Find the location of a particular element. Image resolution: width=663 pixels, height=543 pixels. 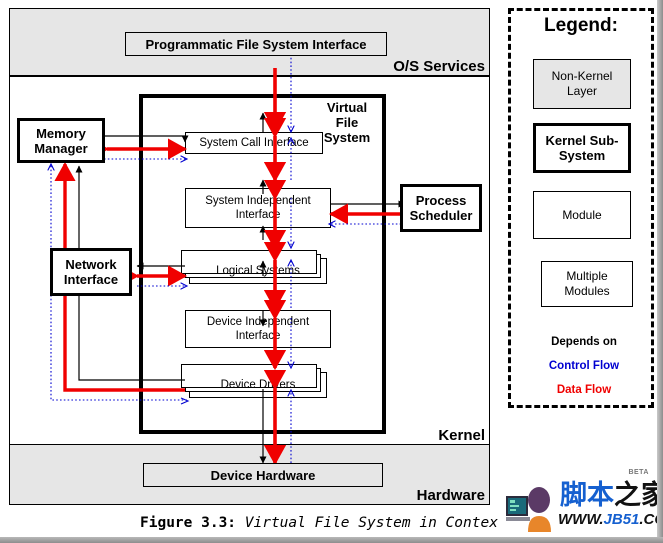

module-system-call-interface: System Call Interface is located at coordinates (254, 143).